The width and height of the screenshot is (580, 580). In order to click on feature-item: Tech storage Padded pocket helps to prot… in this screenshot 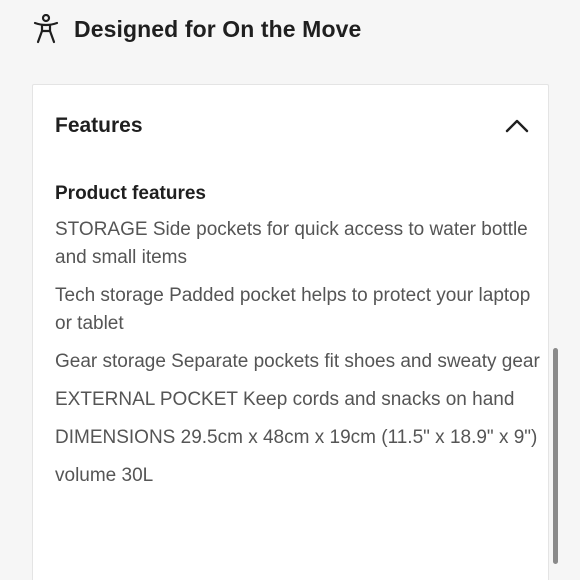, I will do `click(293, 309)`.